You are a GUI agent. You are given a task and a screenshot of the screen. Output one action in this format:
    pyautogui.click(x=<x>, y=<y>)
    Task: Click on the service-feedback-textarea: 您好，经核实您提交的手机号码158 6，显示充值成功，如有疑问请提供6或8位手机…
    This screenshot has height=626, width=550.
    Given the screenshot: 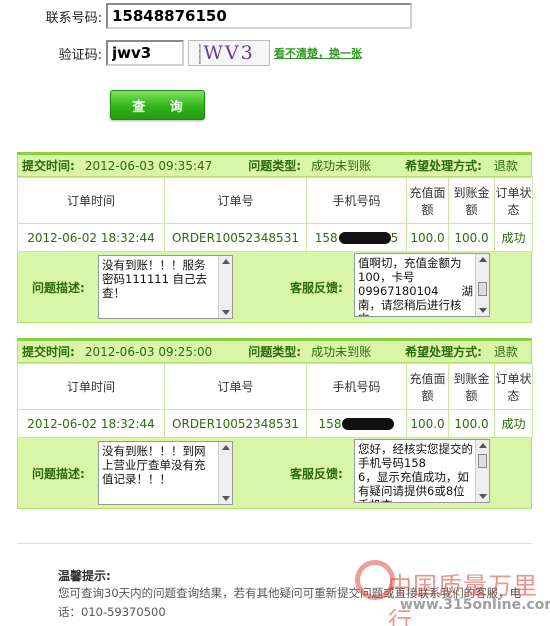 What is the action you would take?
    pyautogui.click(x=422, y=471)
    